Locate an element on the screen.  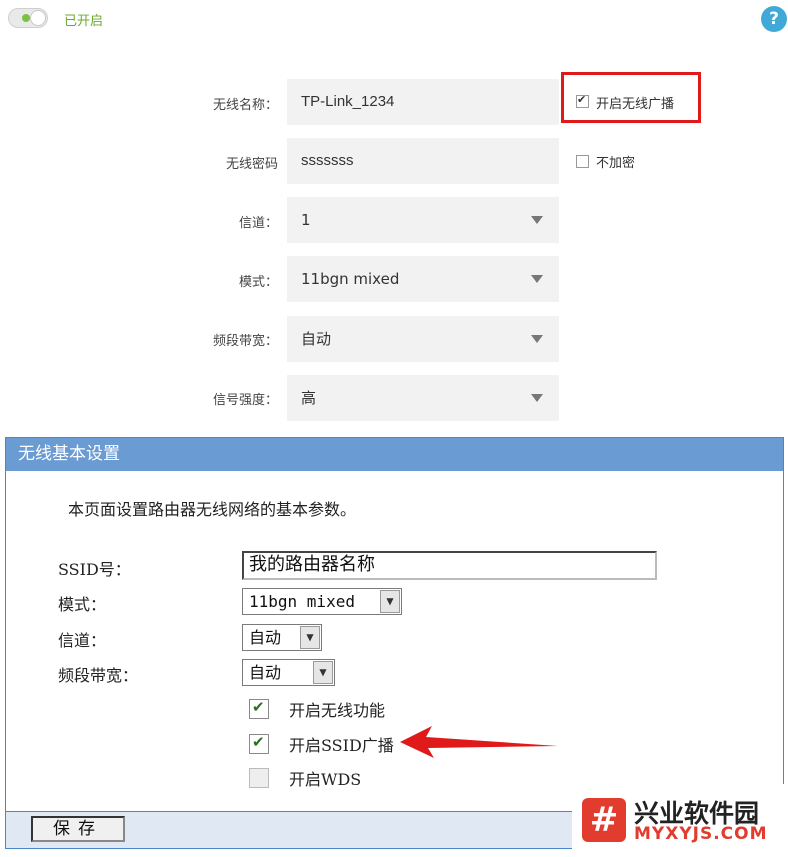
broadcast-label: 开启无线广播 is located at coordinates (635, 104).